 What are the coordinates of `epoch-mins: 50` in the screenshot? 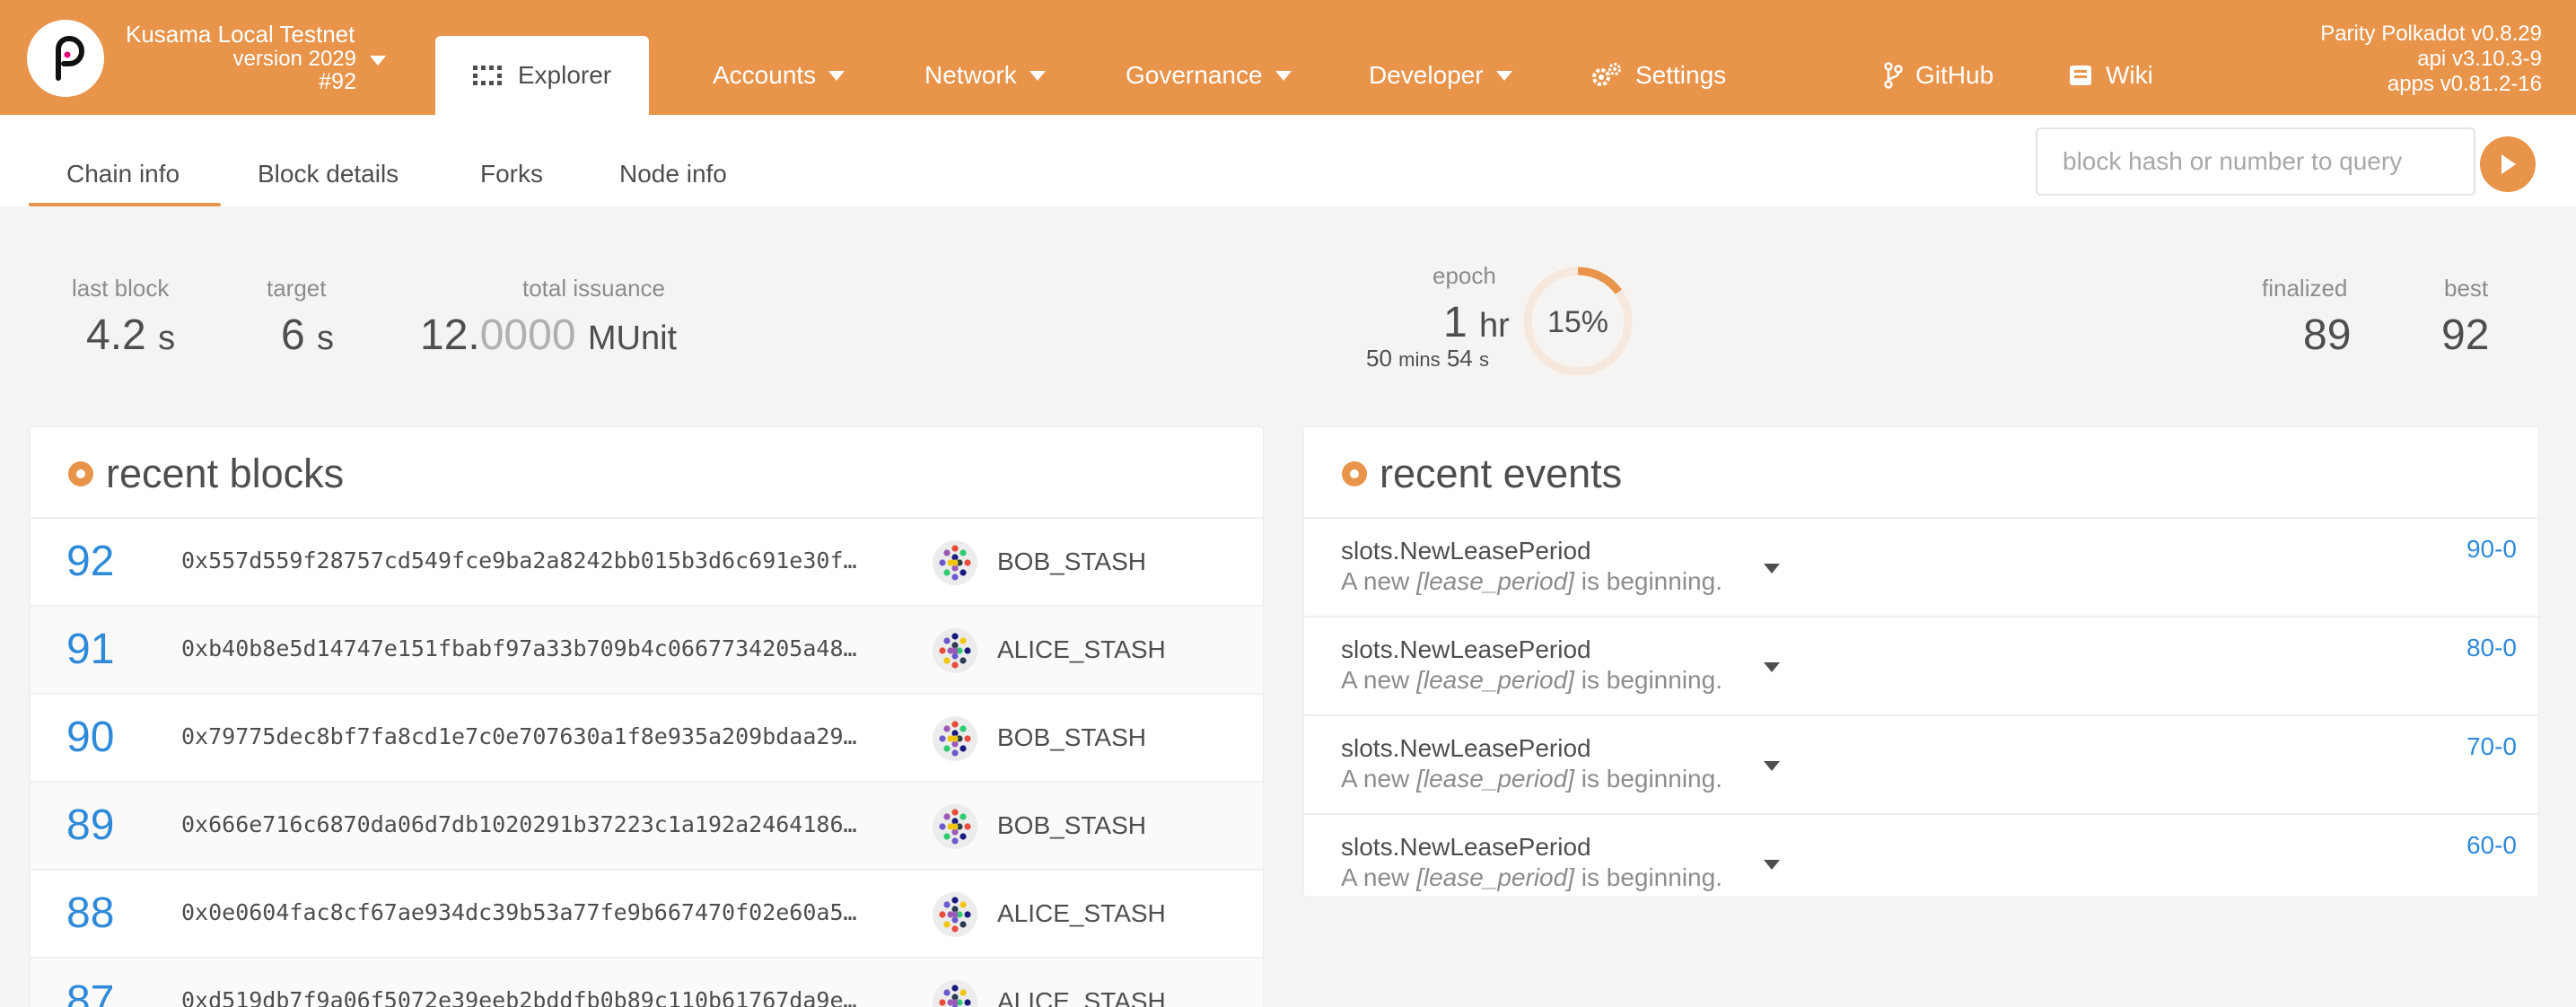 It's located at (1379, 358).